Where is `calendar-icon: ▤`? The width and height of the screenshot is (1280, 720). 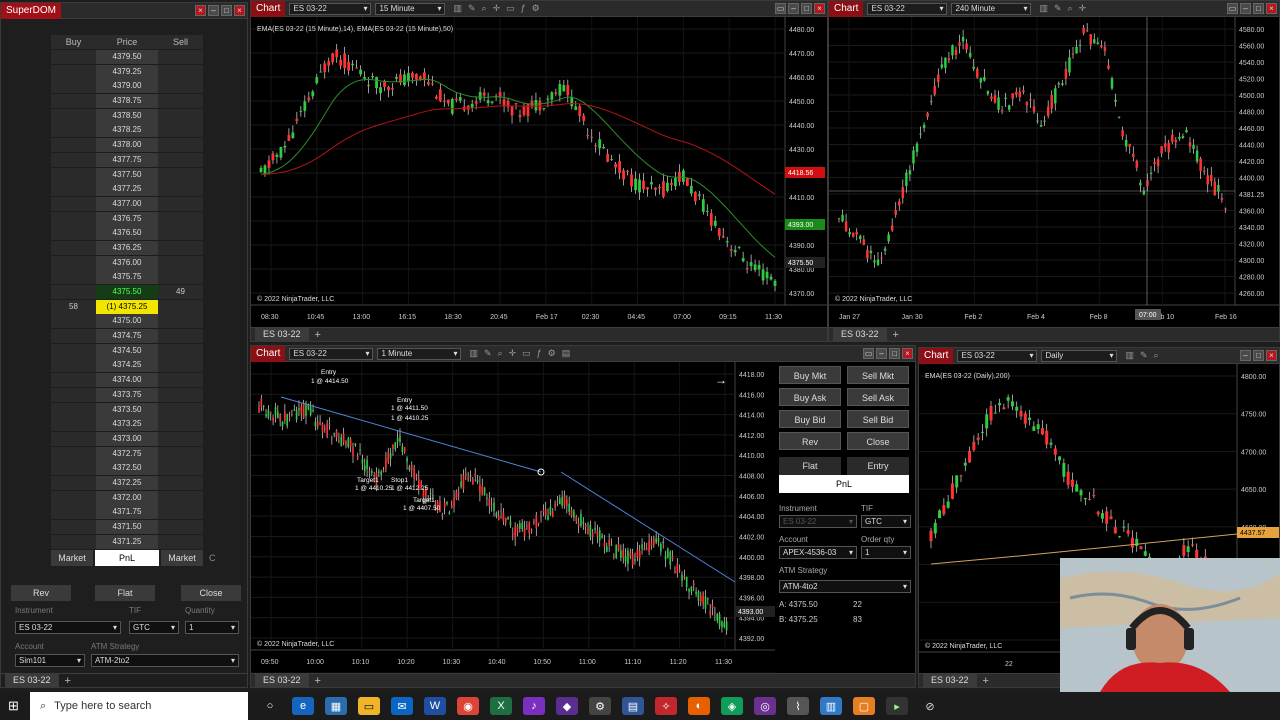
calendar-icon: ▤ is located at coordinates (633, 706).